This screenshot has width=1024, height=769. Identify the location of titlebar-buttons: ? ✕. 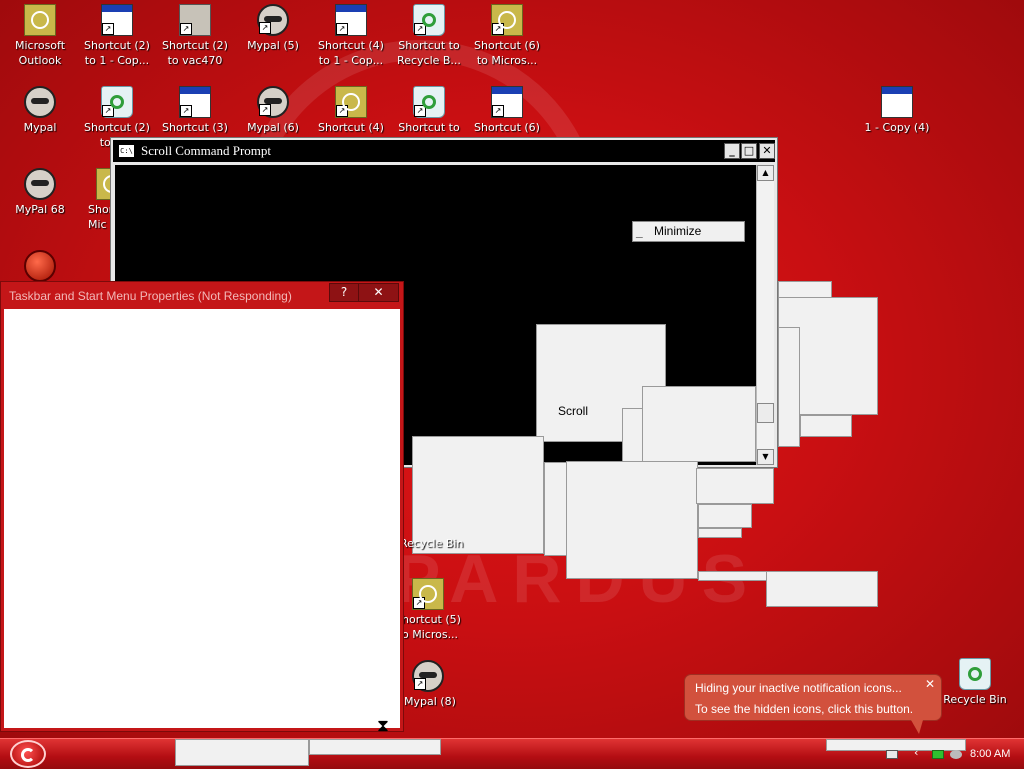
(364, 292).